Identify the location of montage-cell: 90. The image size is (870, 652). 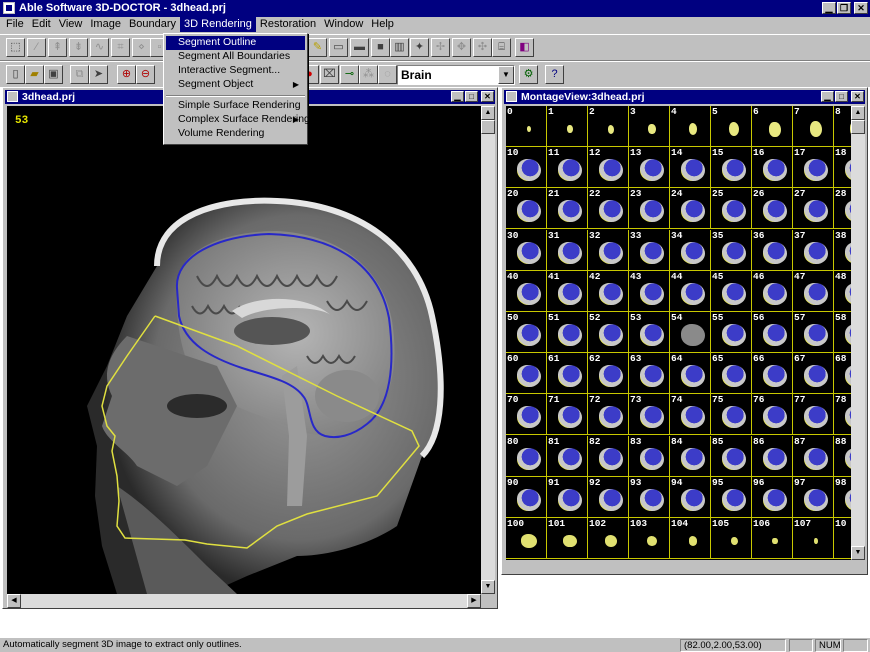
(526, 497).